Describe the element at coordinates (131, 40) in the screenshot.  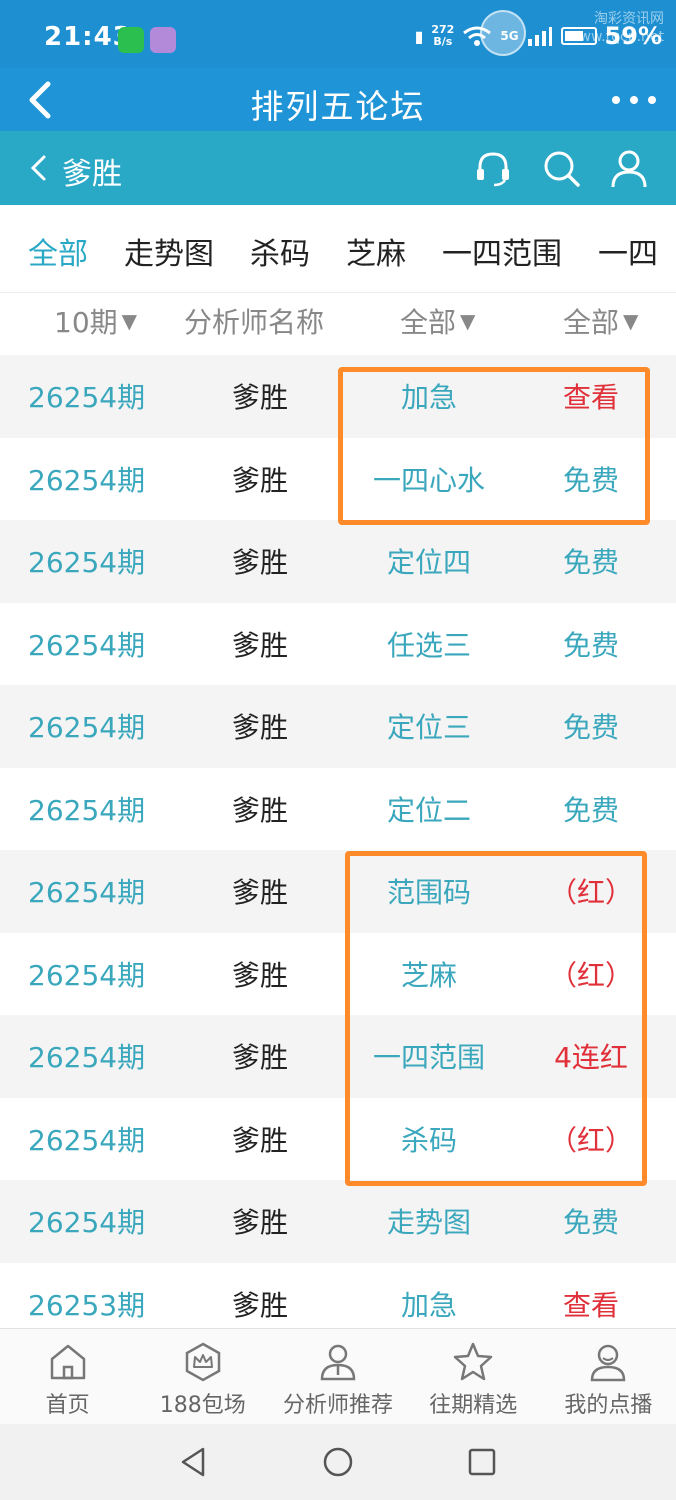
I see `wechat-icon` at that location.